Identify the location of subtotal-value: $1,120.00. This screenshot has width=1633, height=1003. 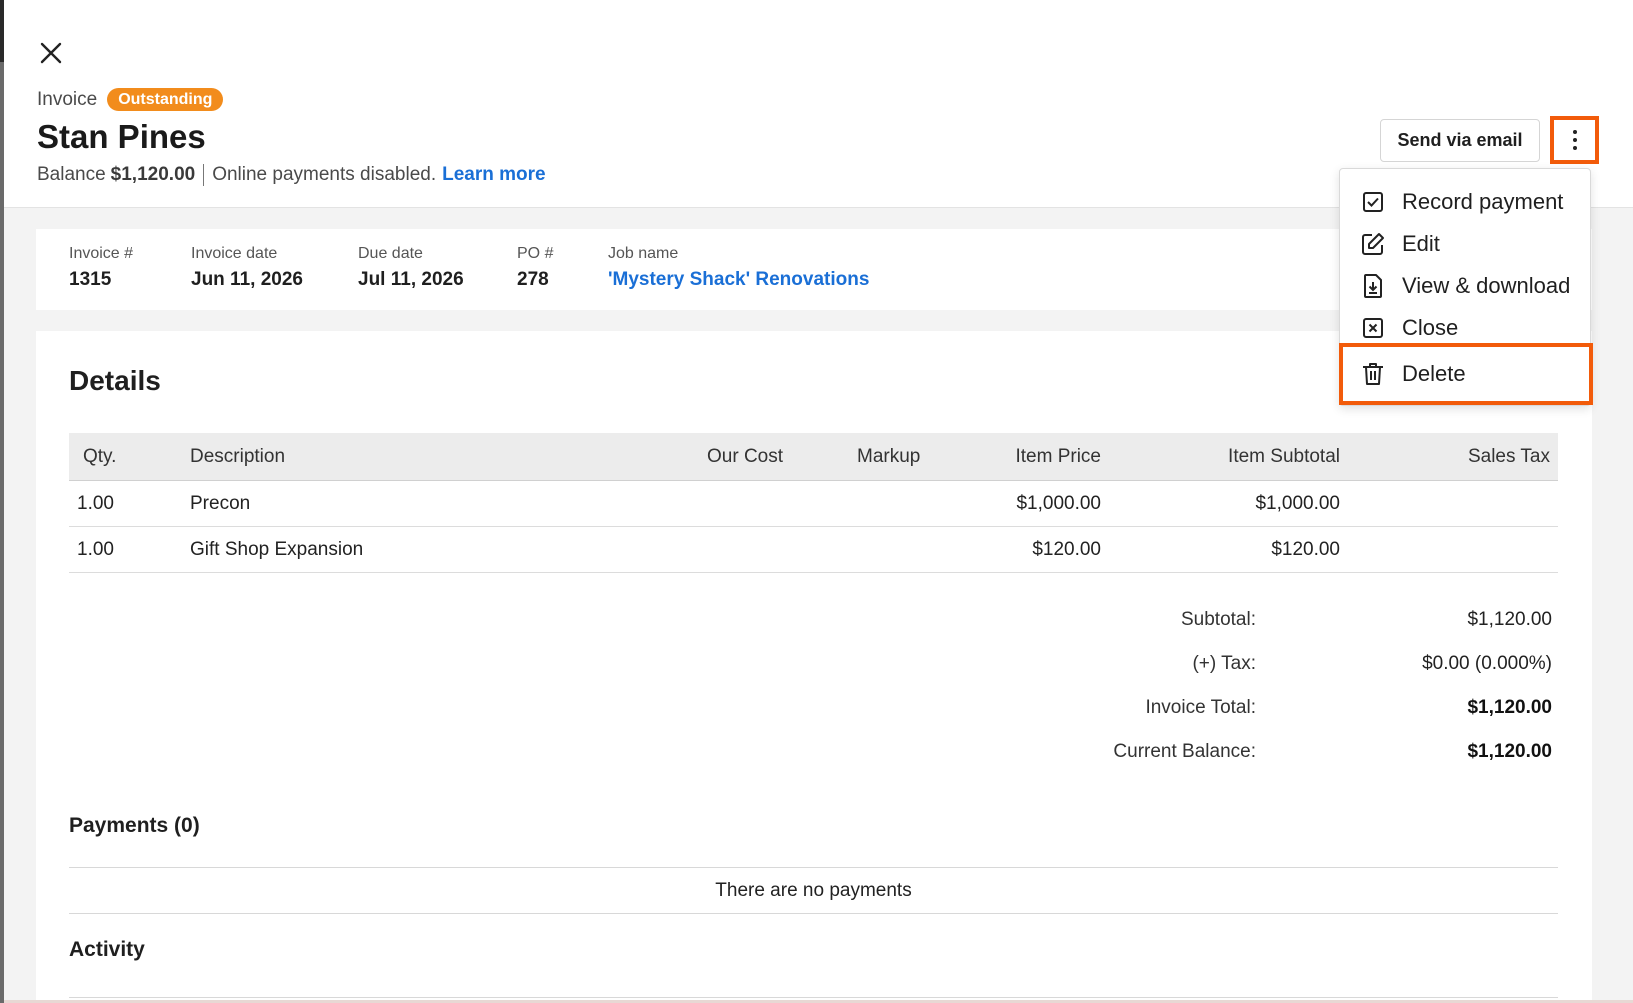
(1509, 619).